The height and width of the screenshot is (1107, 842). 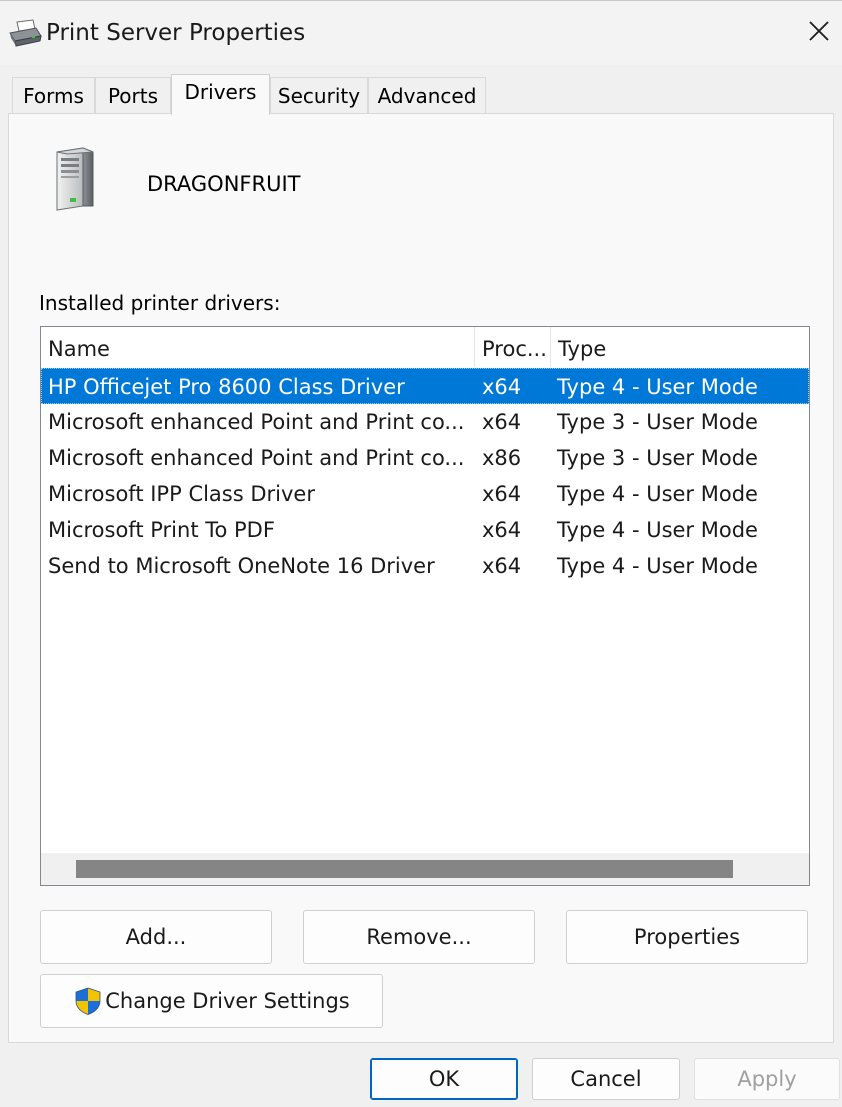 I want to click on printer-icon, so click(x=25, y=33).